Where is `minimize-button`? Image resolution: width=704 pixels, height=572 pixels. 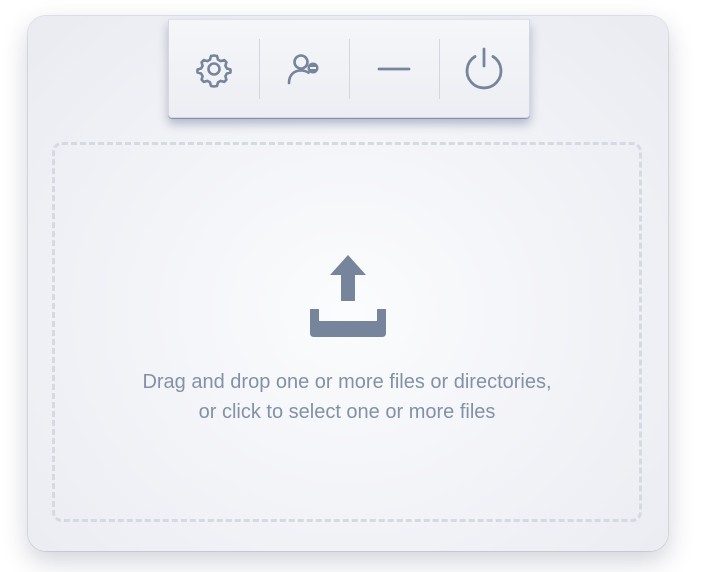 minimize-button is located at coordinates (394, 68).